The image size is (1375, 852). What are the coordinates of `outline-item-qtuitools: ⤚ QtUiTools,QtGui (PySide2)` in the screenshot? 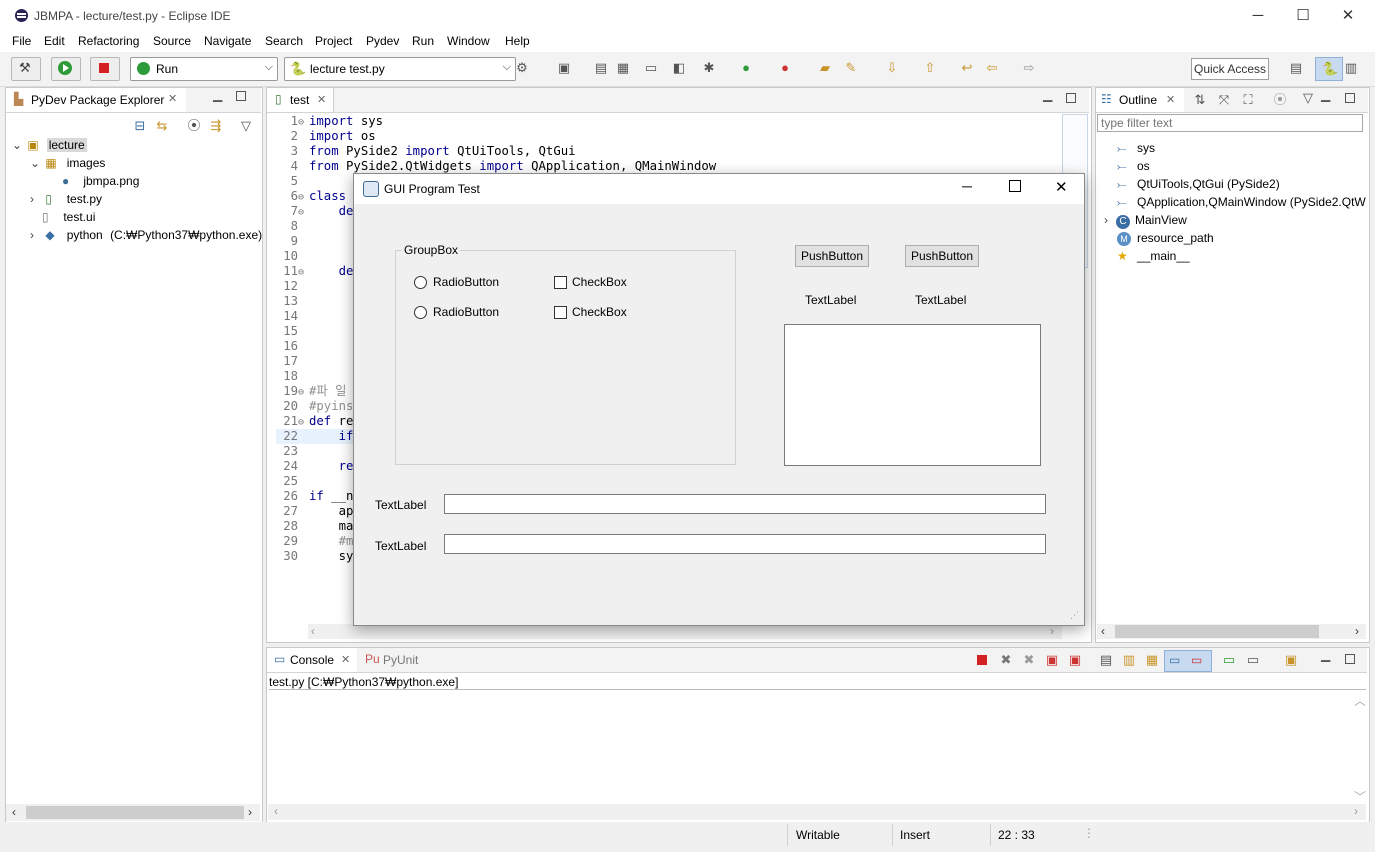 It's located at (1198, 184).